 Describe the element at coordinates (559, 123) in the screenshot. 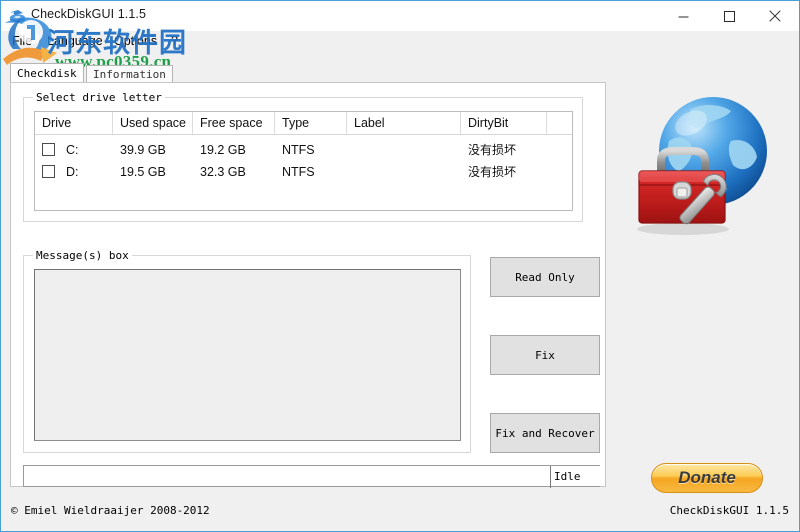

I see `column-header-spacer` at that location.